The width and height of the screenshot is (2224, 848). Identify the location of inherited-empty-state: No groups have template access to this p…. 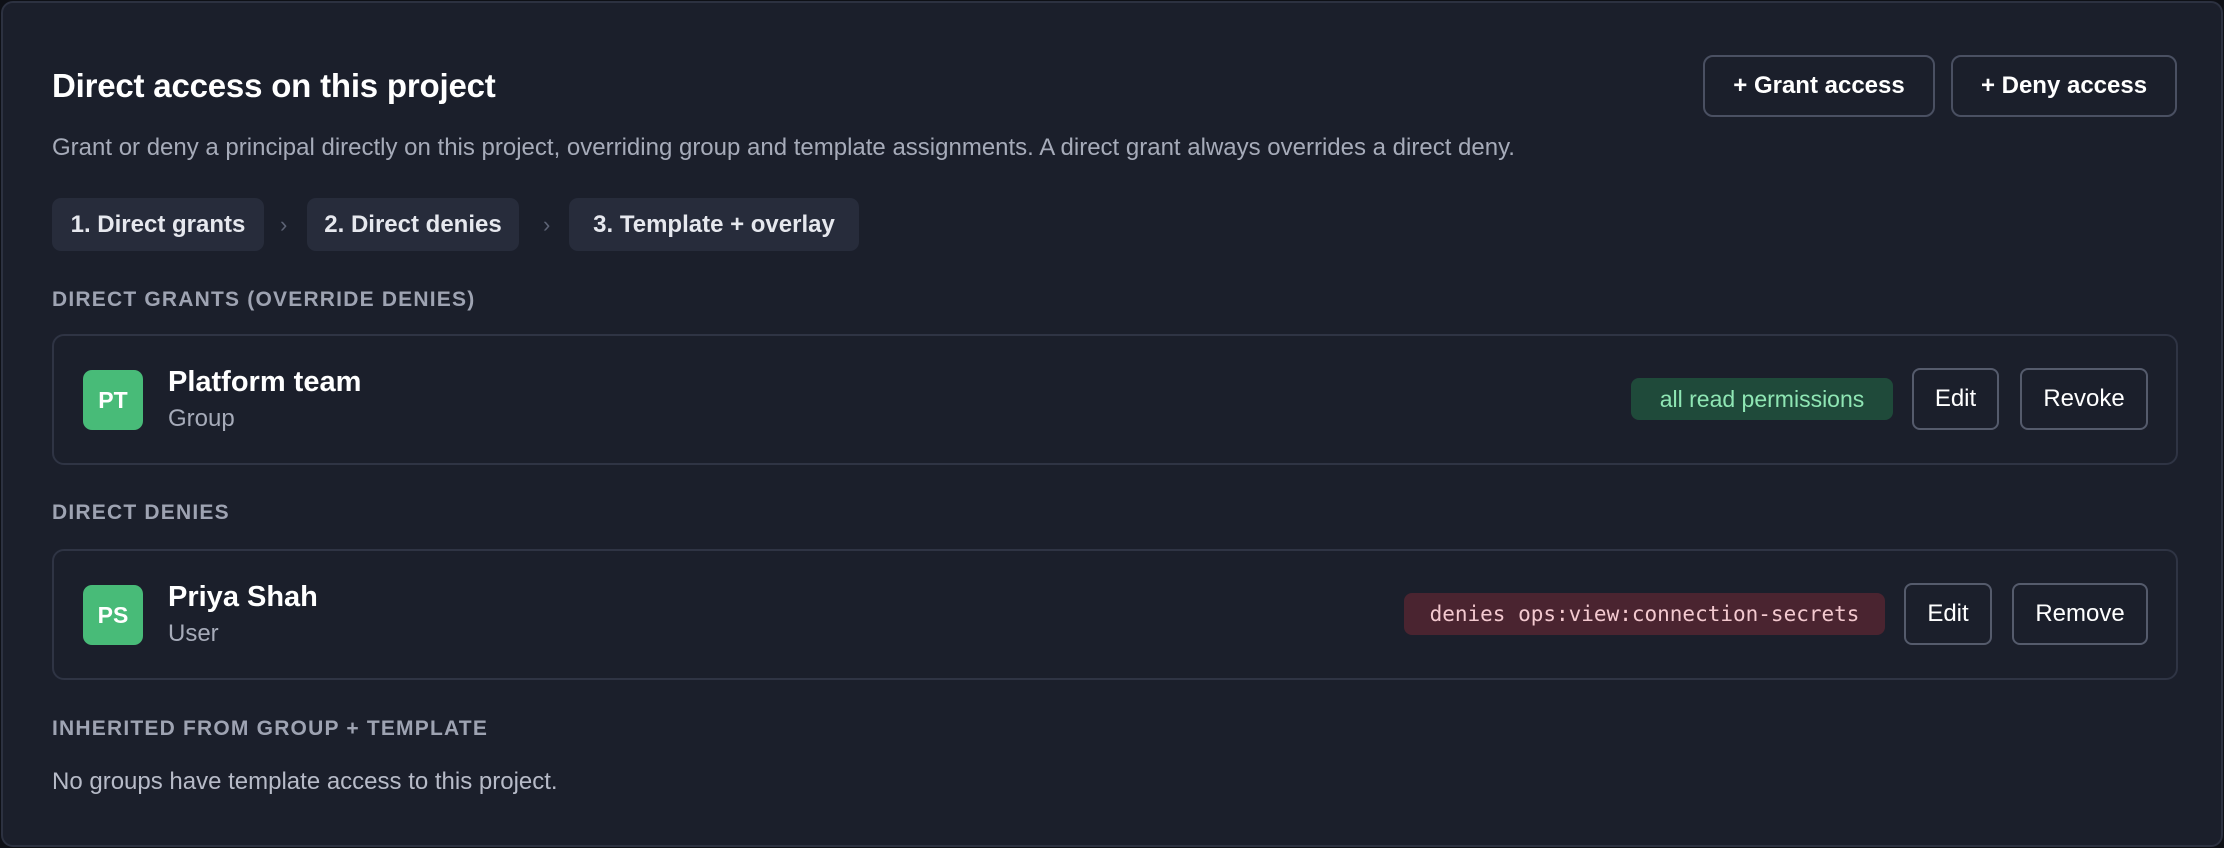
(305, 781).